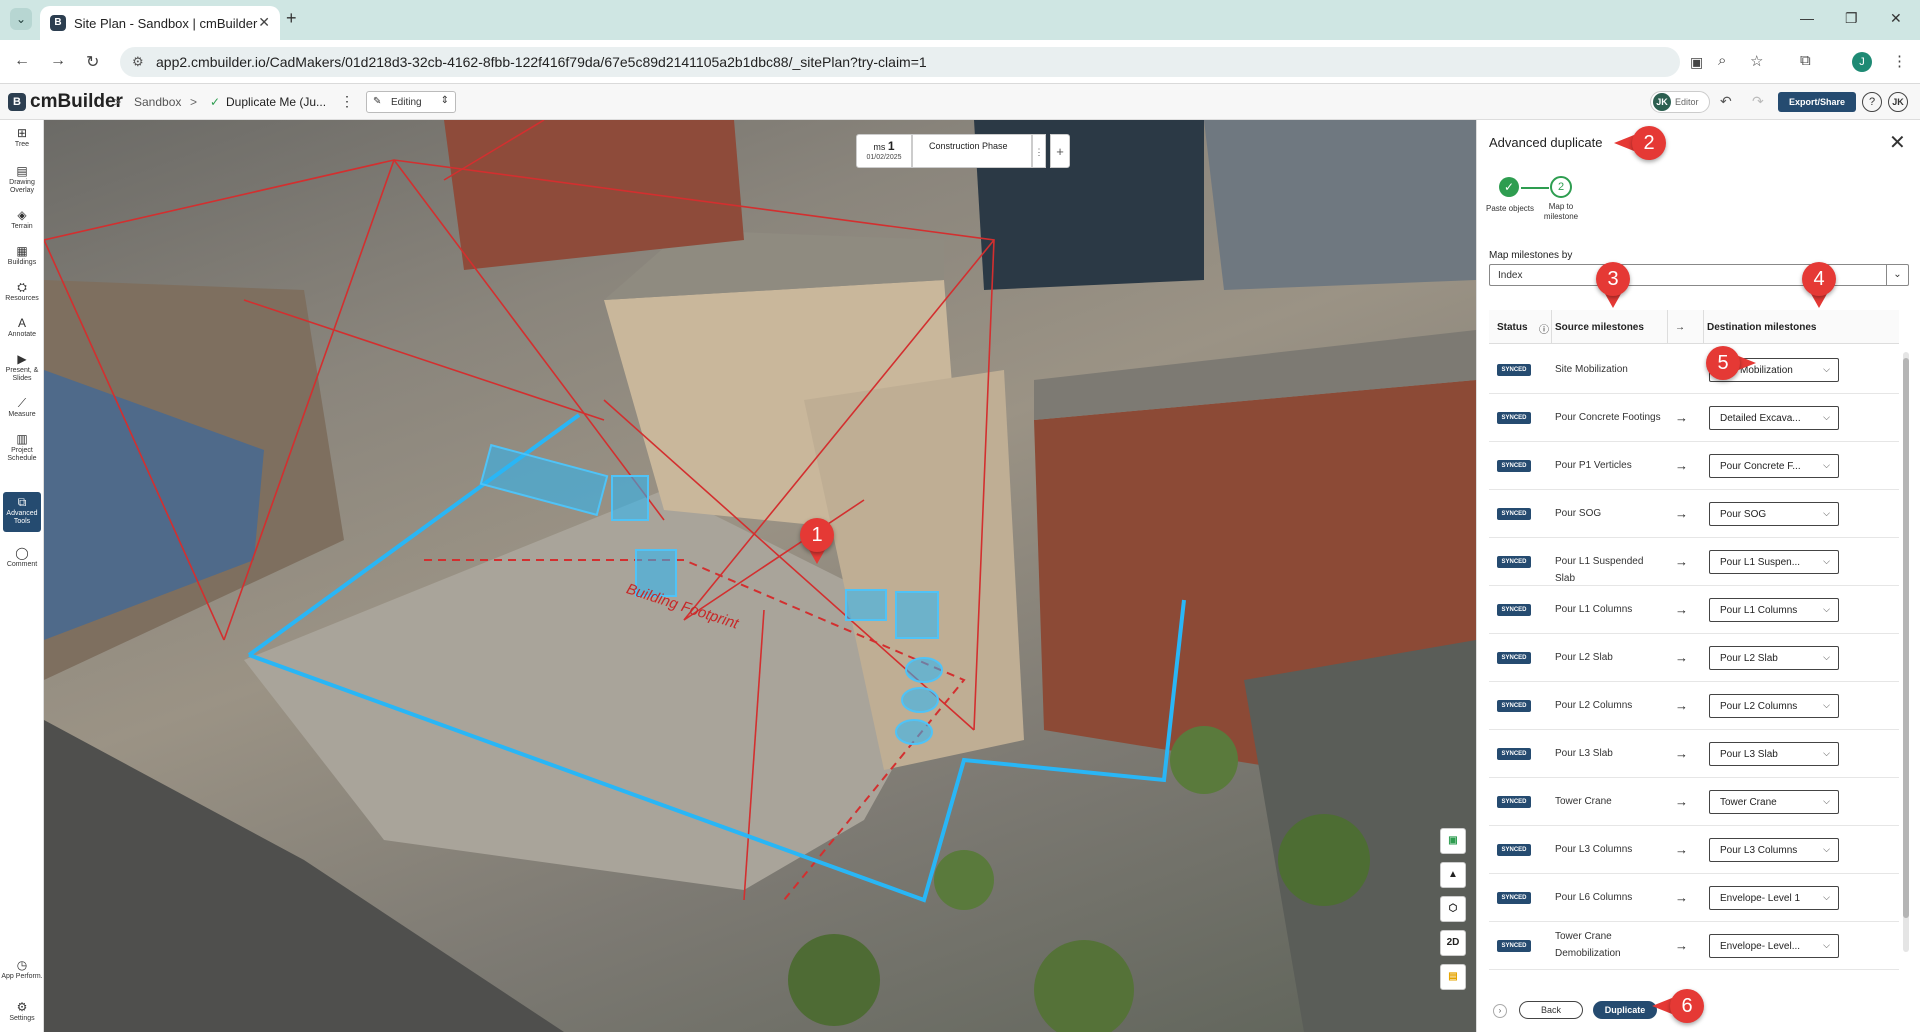  What do you see at coordinates (58, 61) in the screenshot?
I see `forward-arrow-icon: →` at bounding box center [58, 61].